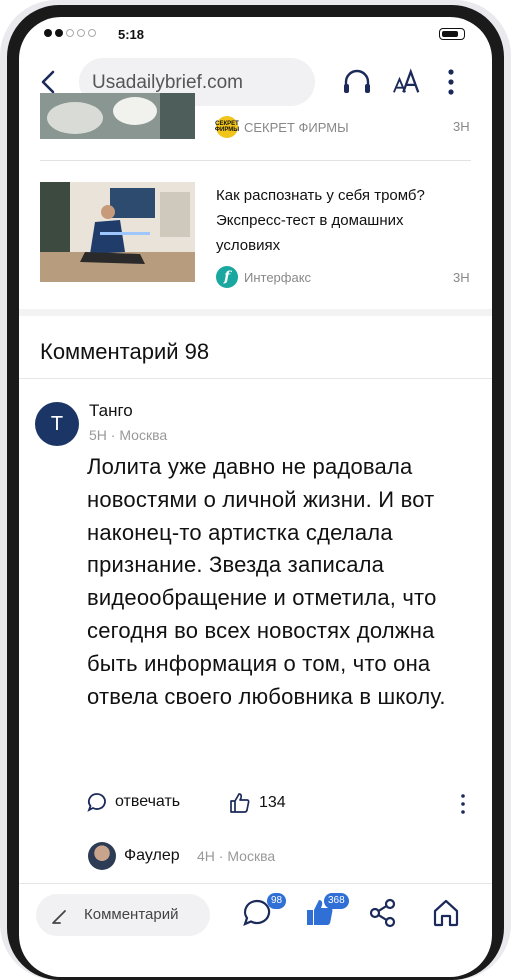  I want to click on chat-bubble-icon, so click(96, 802).